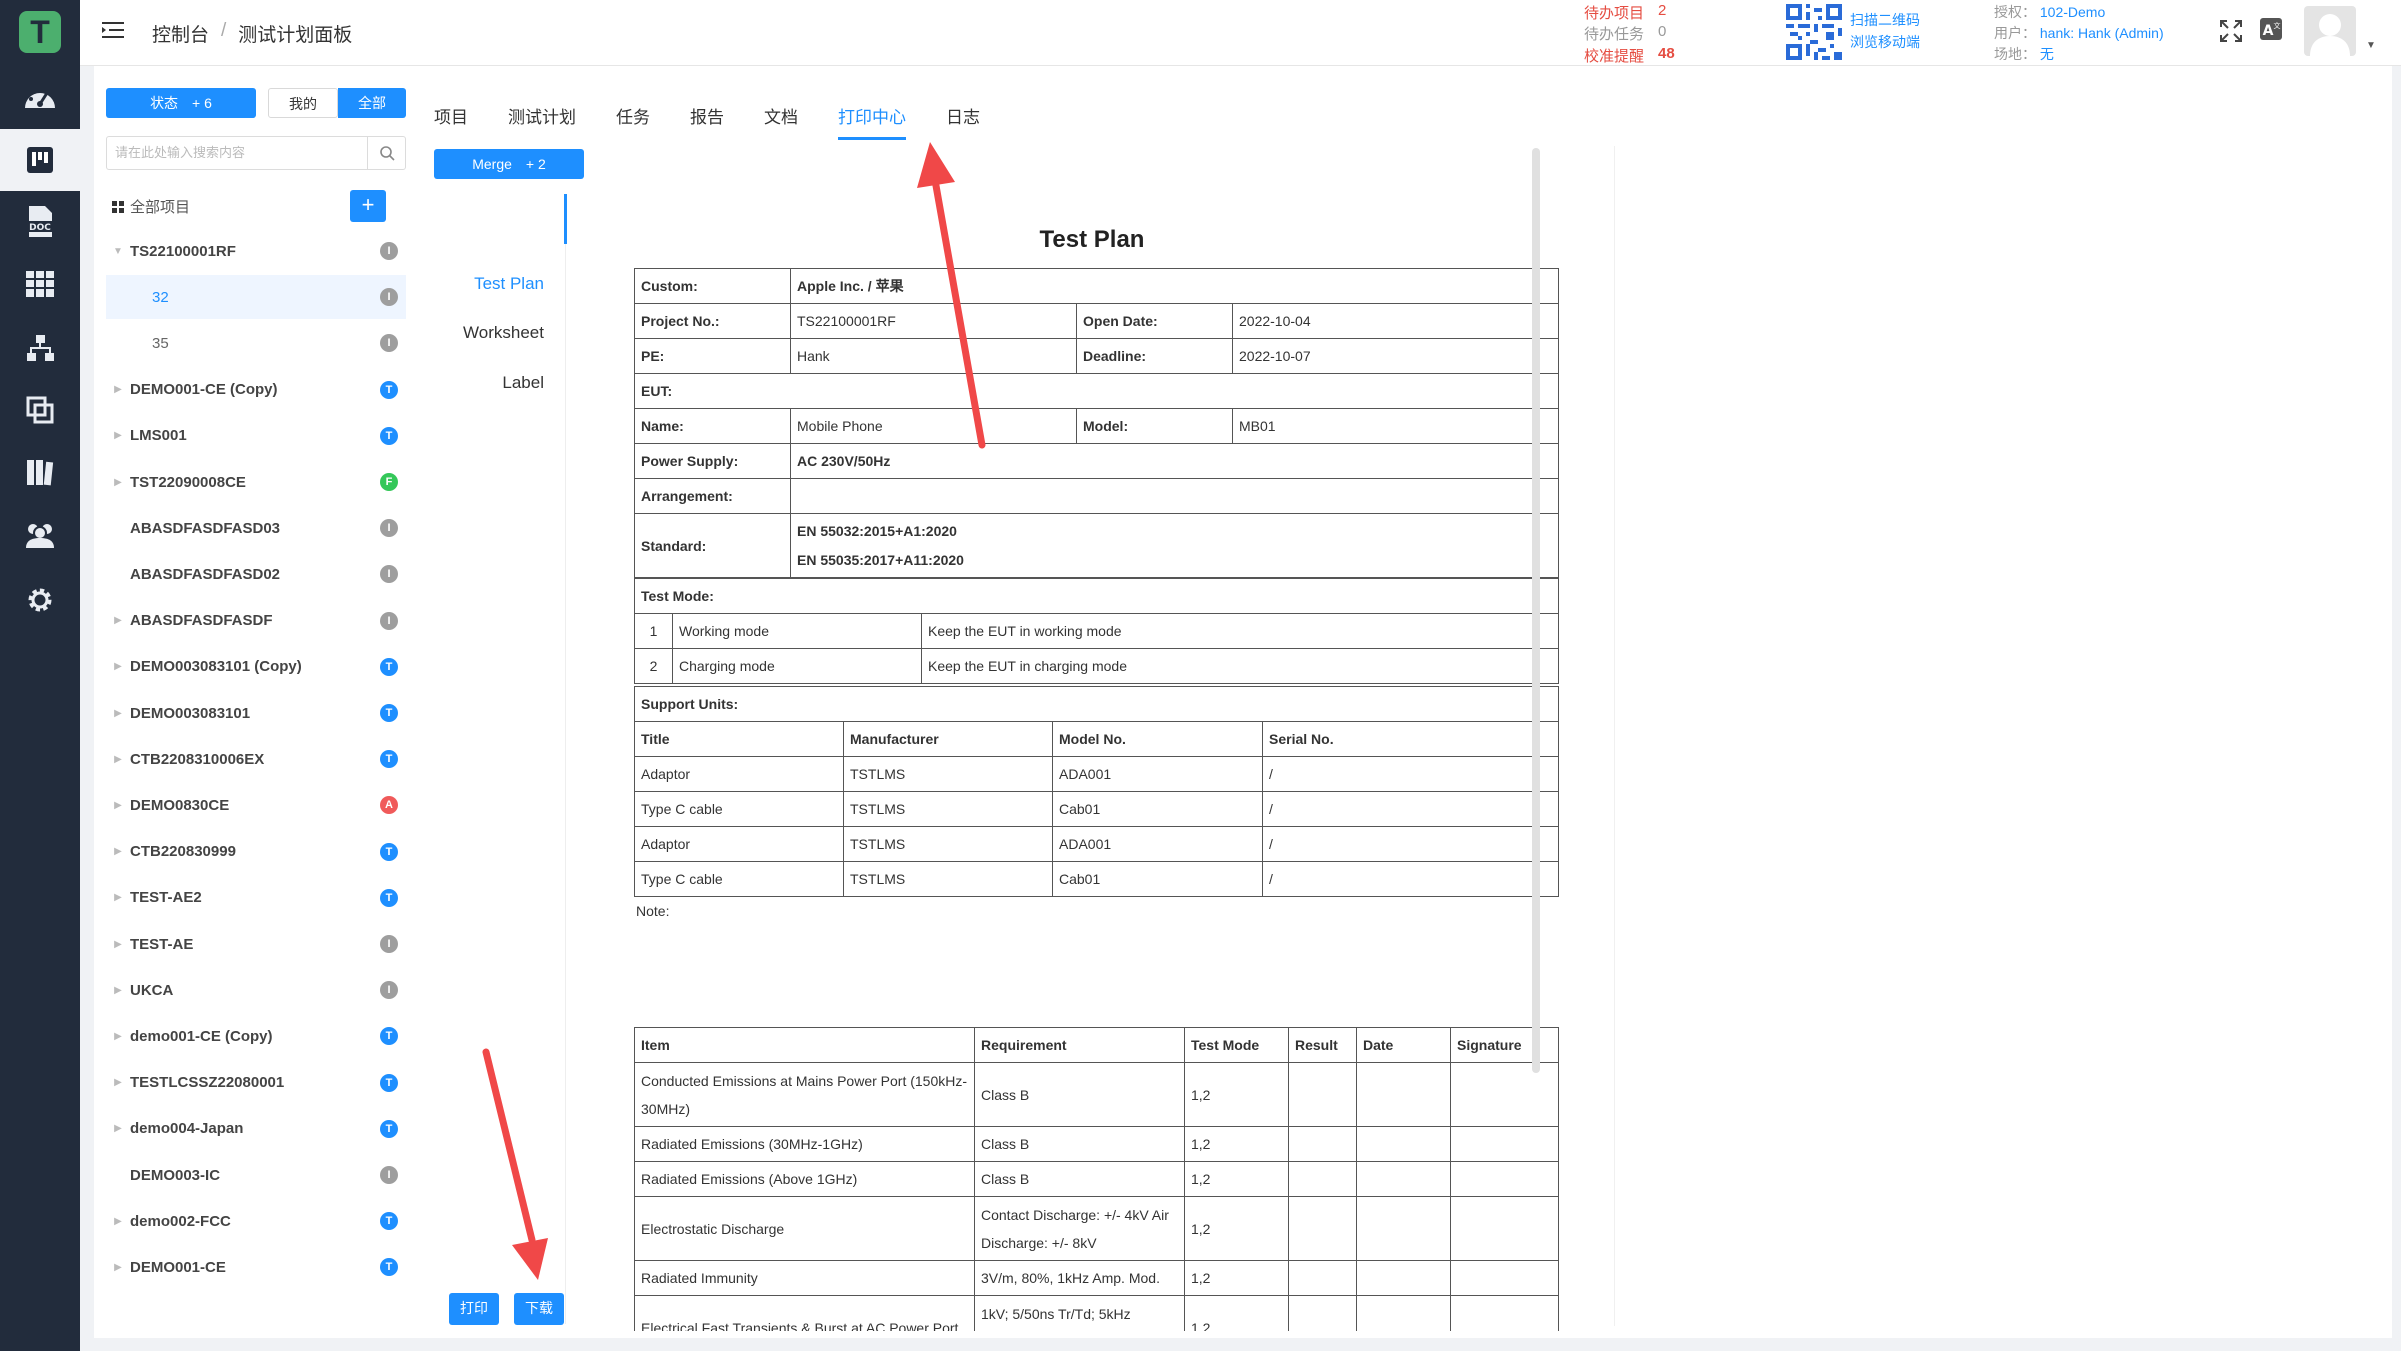 This screenshot has height=1351, width=2401. What do you see at coordinates (653, 631) in the screenshot?
I see `mode-no: 1` at bounding box center [653, 631].